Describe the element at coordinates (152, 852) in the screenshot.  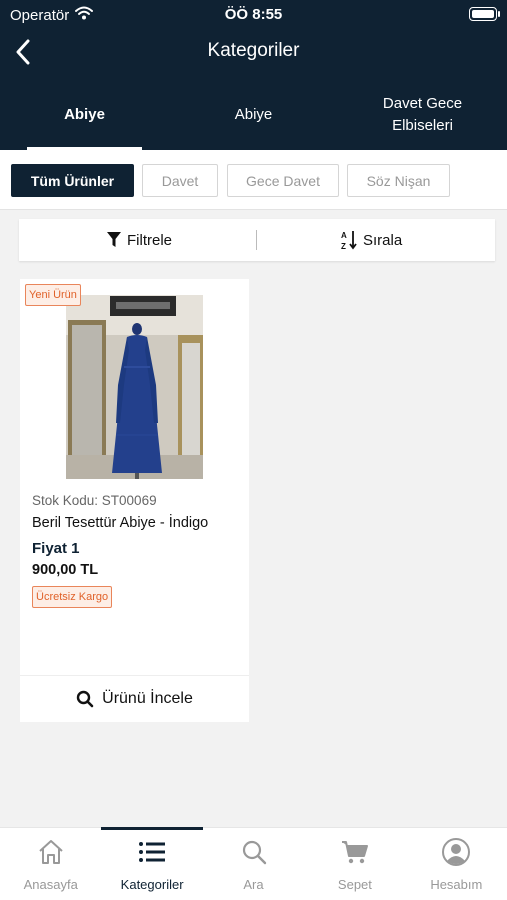
I see `list-icon` at that location.